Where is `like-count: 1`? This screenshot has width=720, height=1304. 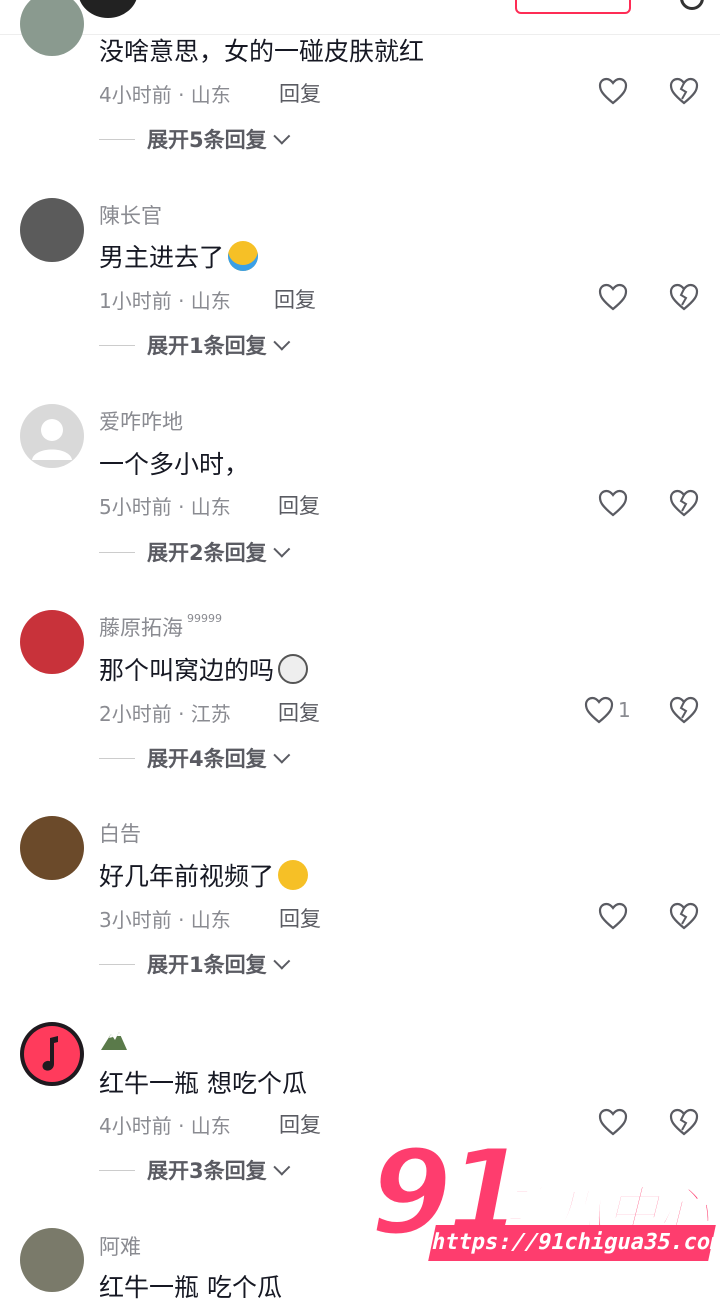
like-count: 1 is located at coordinates (624, 710).